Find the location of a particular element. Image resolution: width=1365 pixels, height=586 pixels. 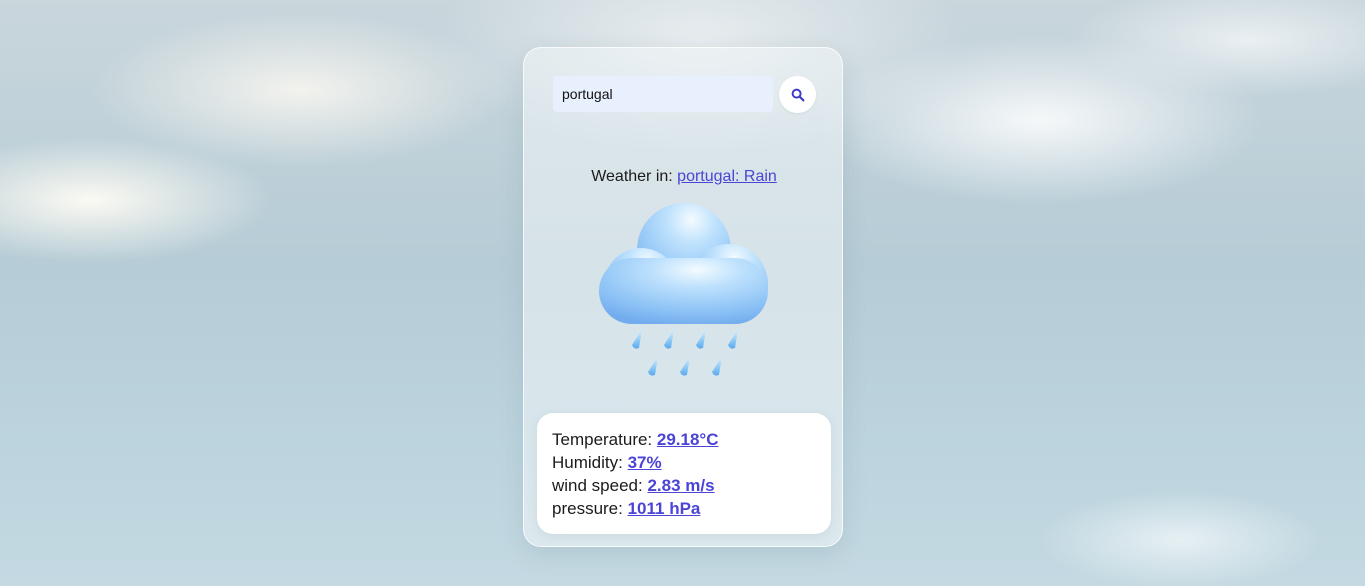

search-input is located at coordinates (663, 94).